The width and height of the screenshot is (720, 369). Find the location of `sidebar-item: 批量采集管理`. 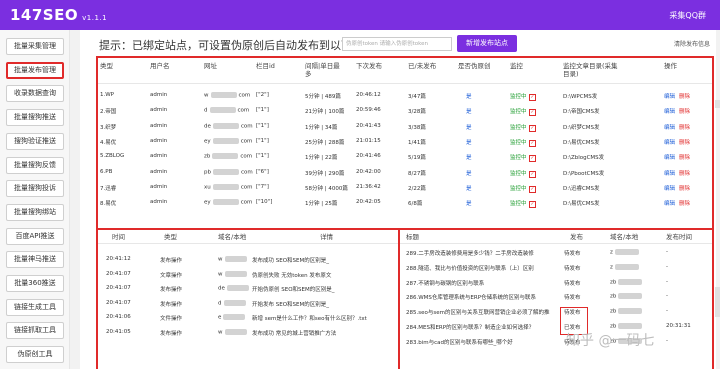

sidebar-item: 批量采集管理 is located at coordinates (35, 46).